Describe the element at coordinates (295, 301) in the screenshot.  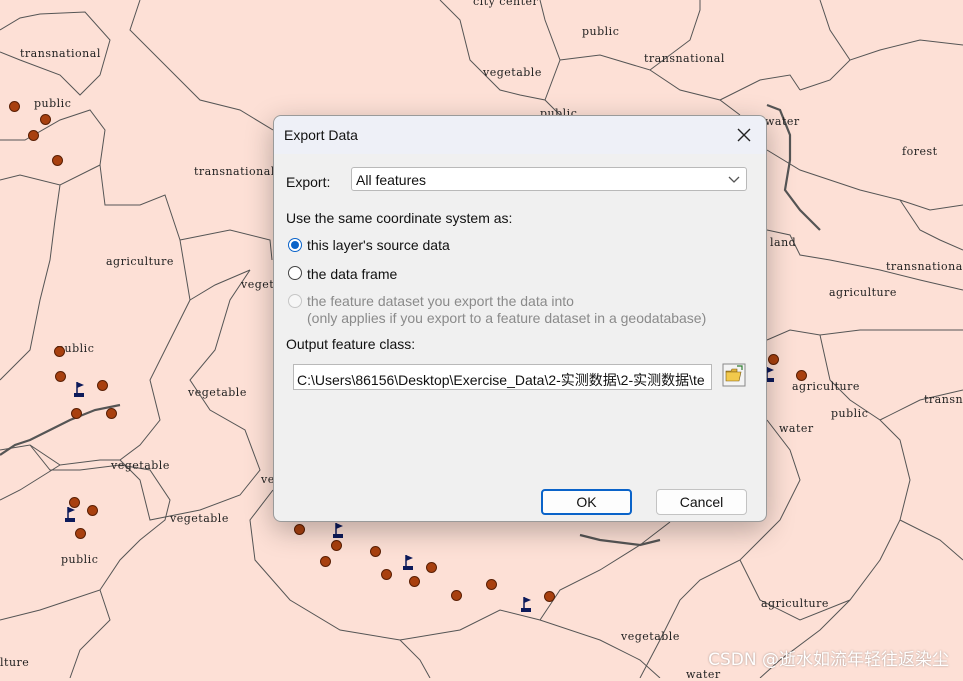
I see `radio-feature-dataset` at that location.